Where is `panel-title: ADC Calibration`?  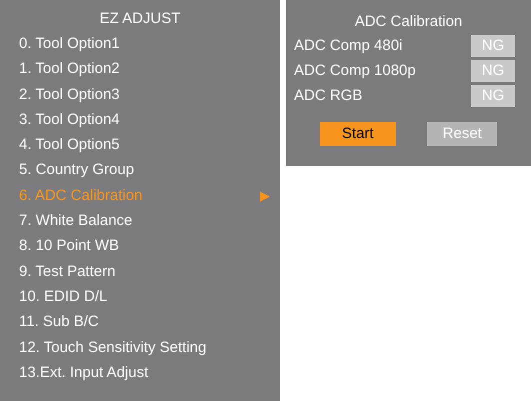
panel-title: ADC Calibration is located at coordinates (409, 22).